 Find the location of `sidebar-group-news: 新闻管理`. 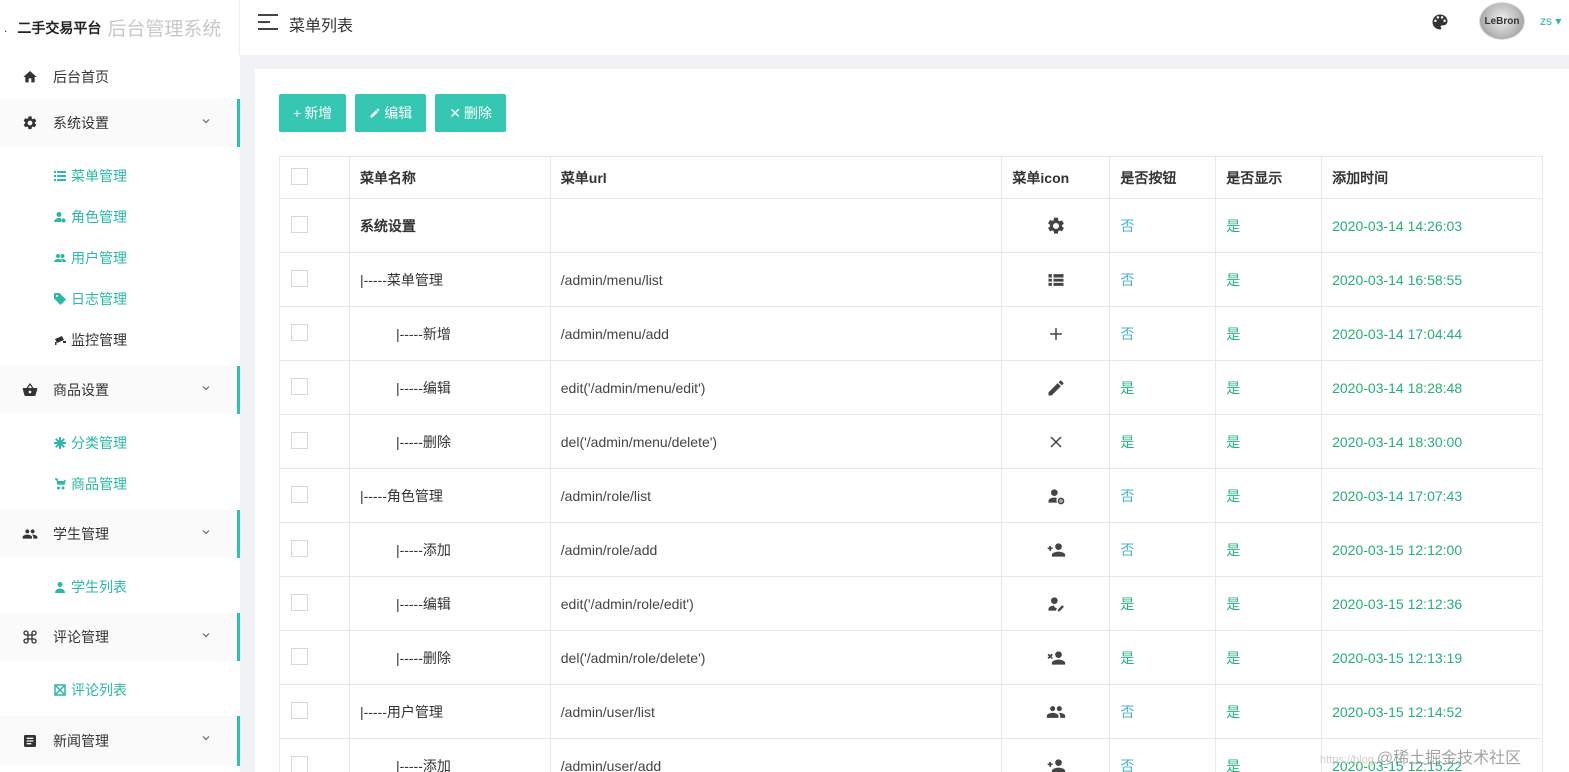

sidebar-group-news: 新闻管理 is located at coordinates (120, 741).